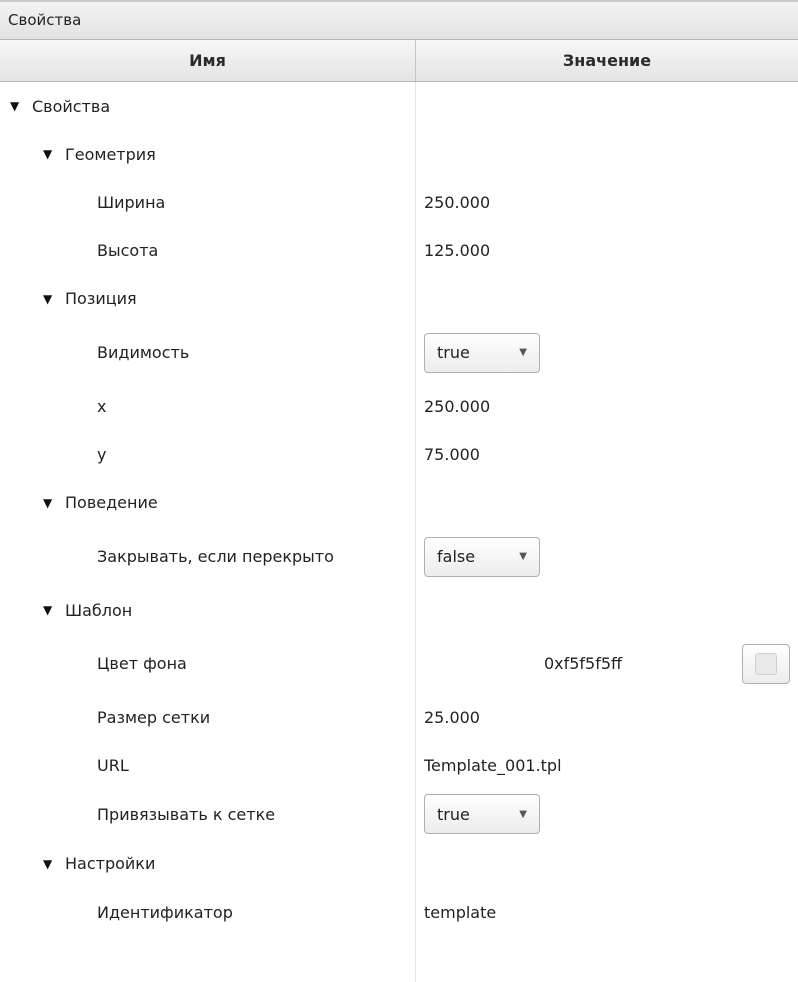 This screenshot has height=982, width=798. I want to click on tree-row-root: ▼ Свойства, so click(399, 106).